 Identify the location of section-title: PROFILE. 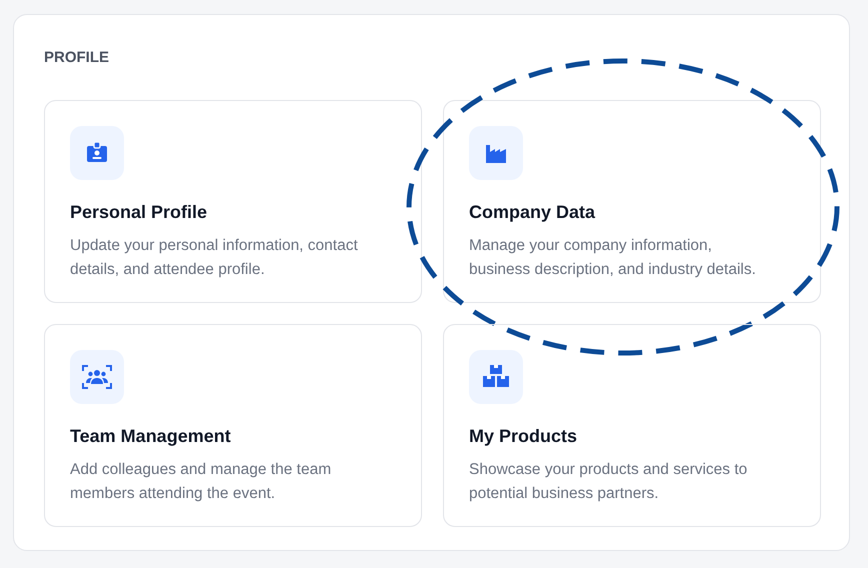
(77, 58).